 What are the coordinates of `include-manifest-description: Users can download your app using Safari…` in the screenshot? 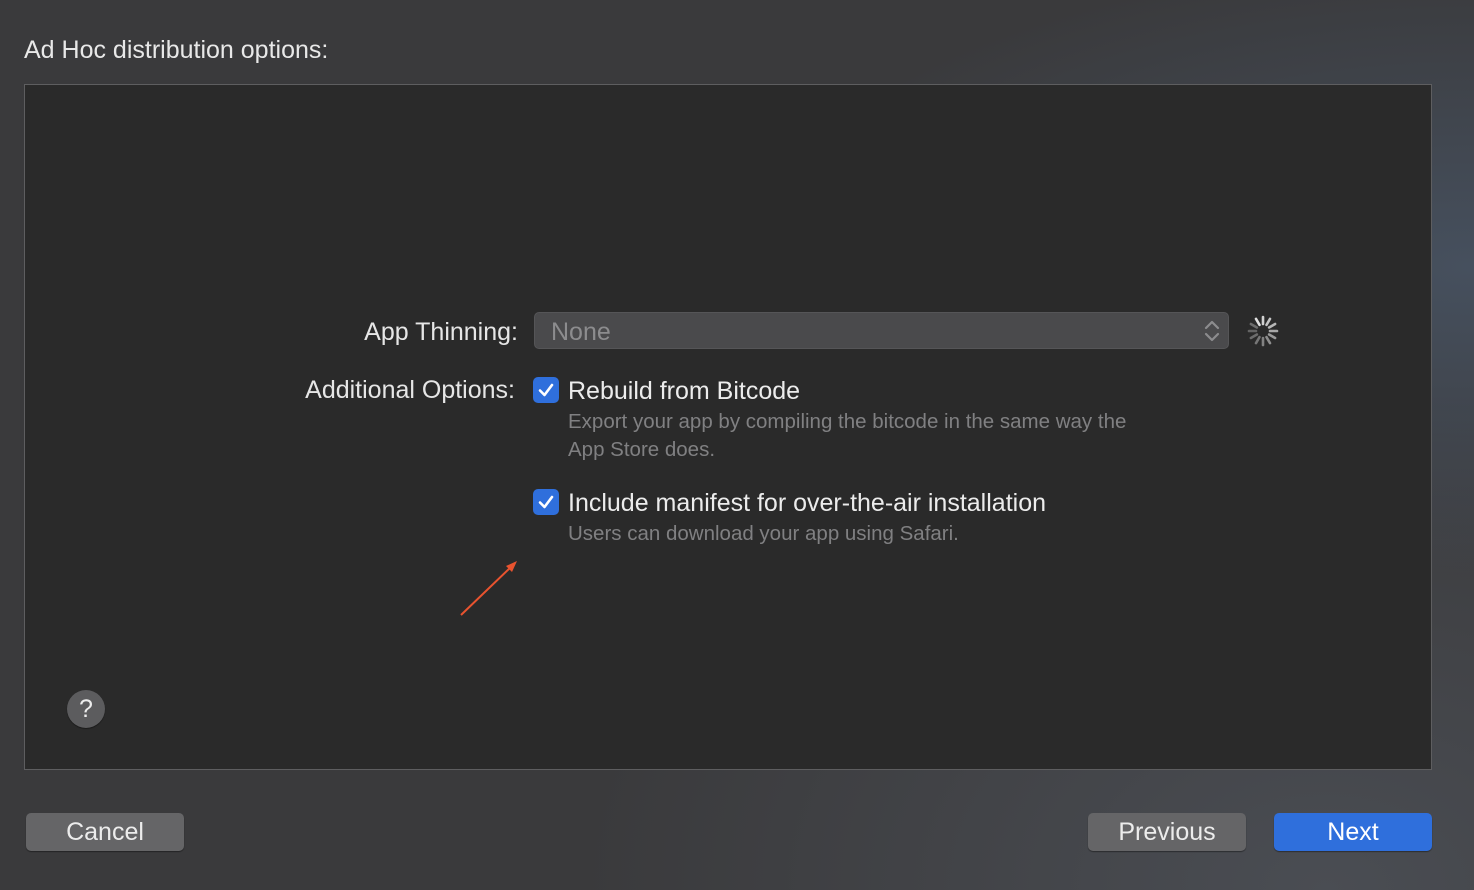 It's located at (763, 533).